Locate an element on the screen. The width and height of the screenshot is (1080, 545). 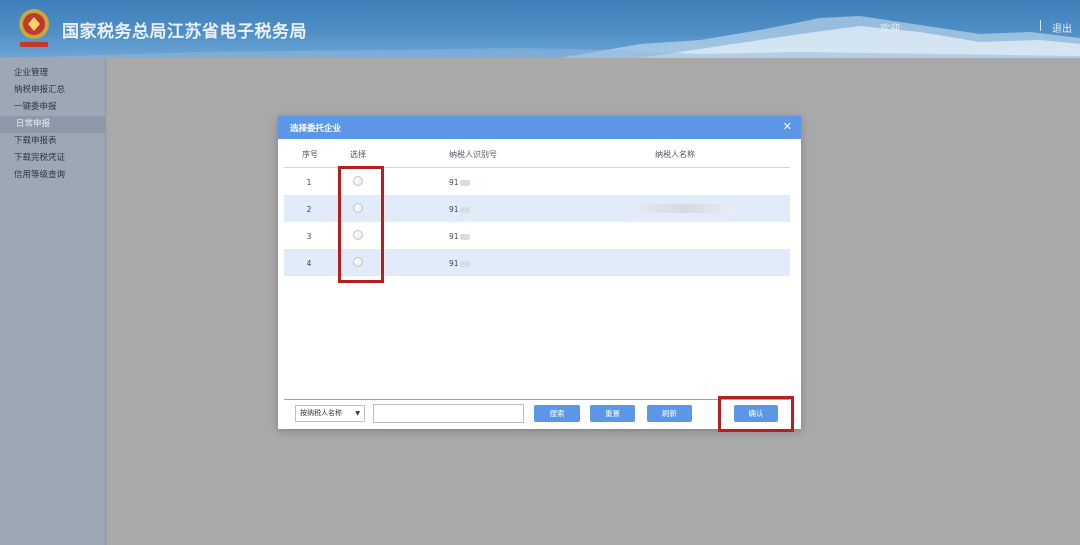
tax-emblem-icon is located at coordinates (34, 28).